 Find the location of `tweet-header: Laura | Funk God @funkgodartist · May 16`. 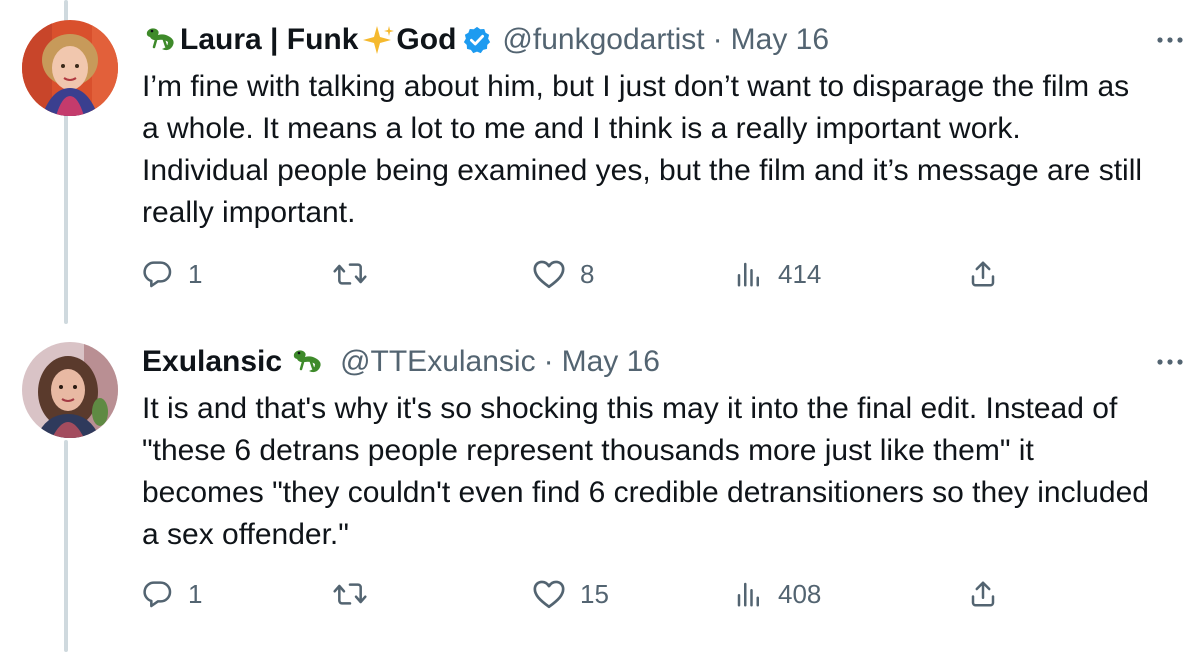

tweet-header: Laura | Funk God @funkgodartist · May 16 is located at coordinates (662, 40).